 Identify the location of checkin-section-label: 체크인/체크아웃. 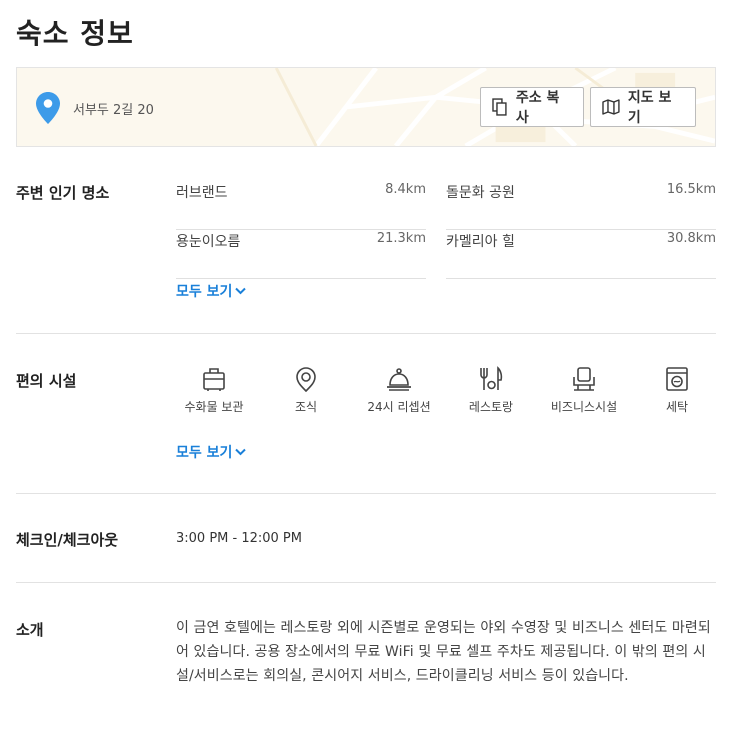
(67, 540).